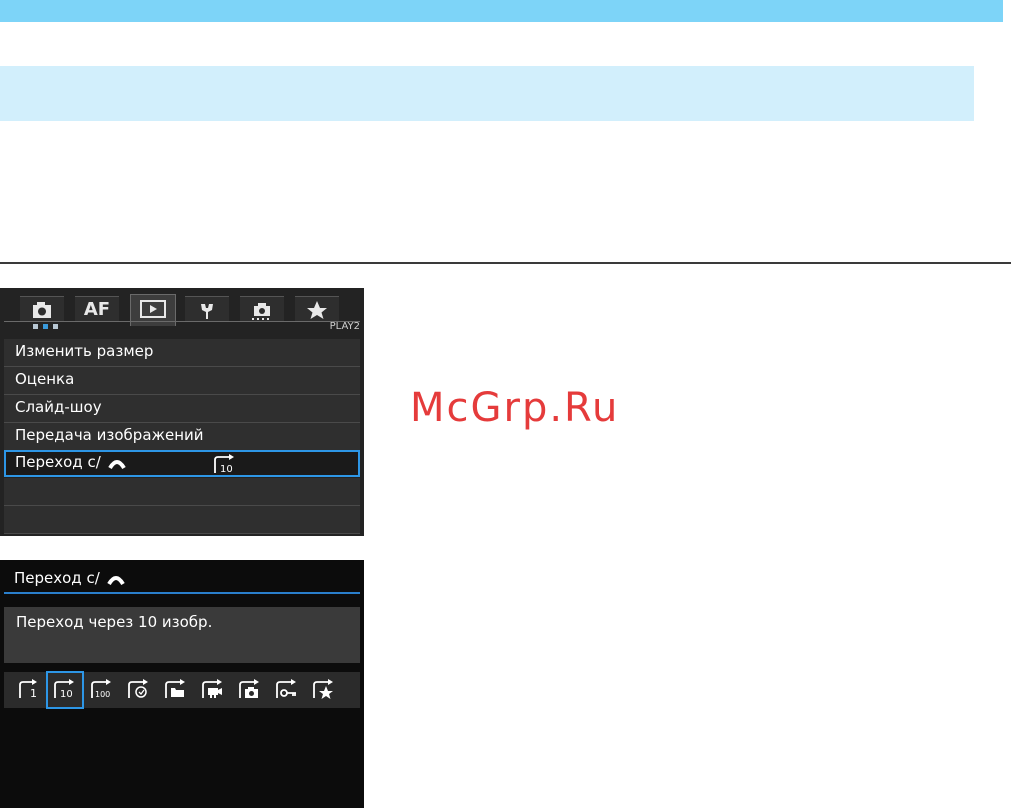 This screenshot has width=1011, height=808. What do you see at coordinates (84, 351) in the screenshot?
I see `menu-item-label: Изменить размер` at bounding box center [84, 351].